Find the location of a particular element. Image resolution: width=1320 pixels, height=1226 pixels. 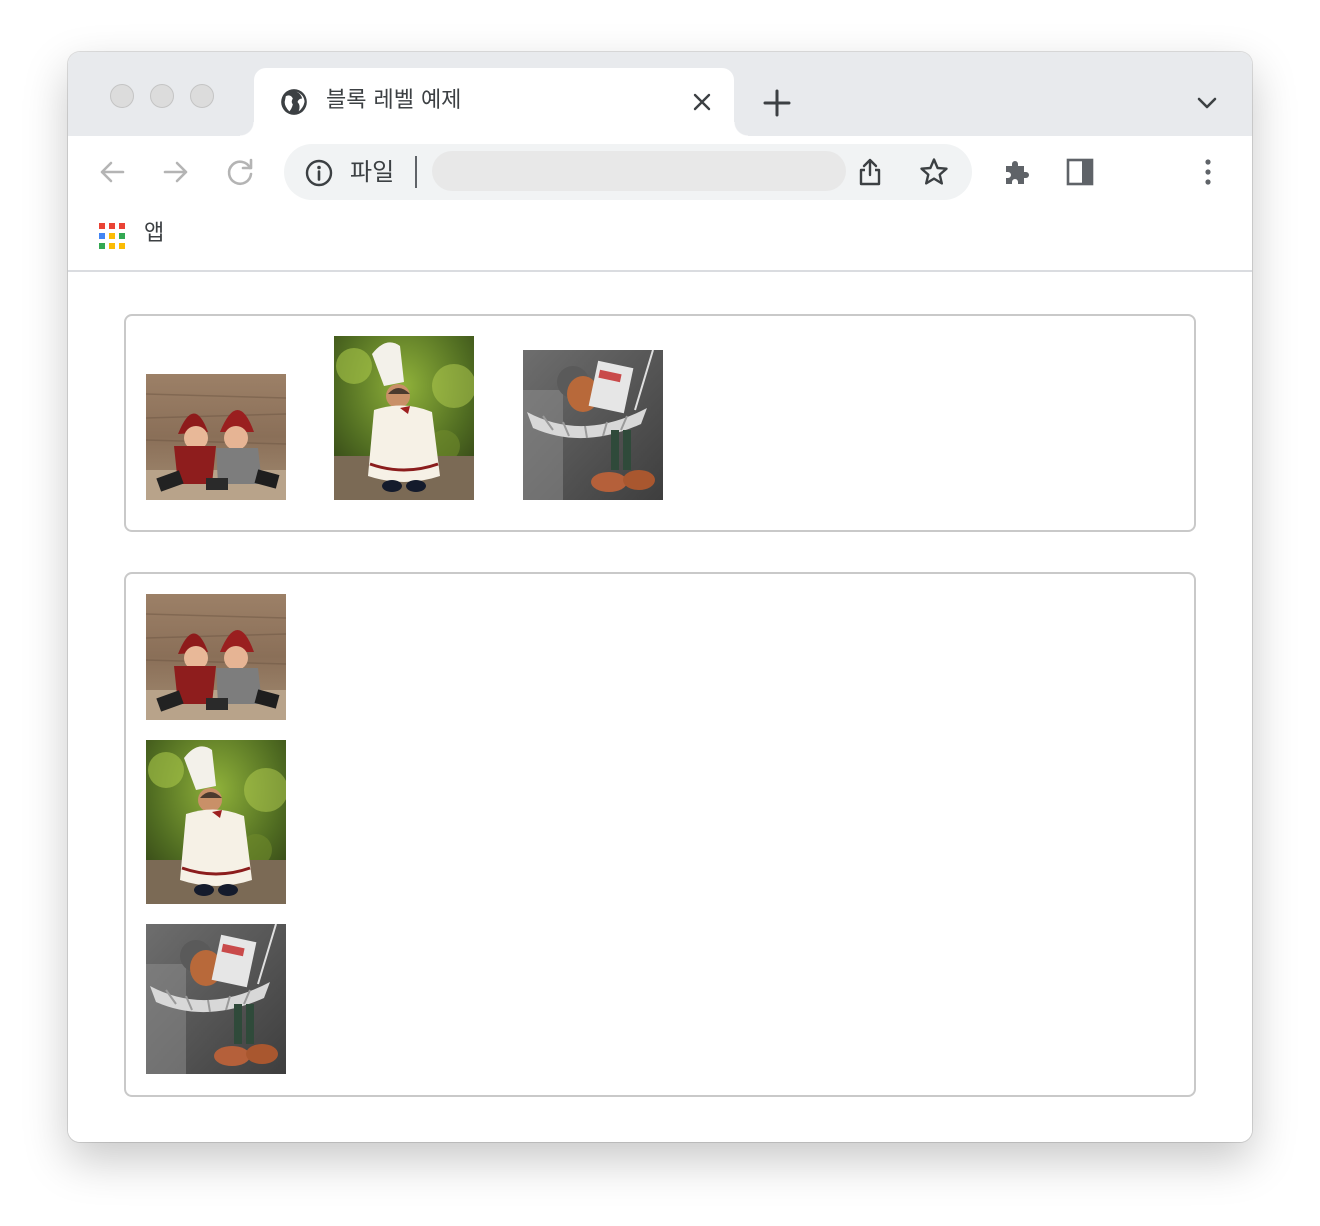

kebab-menu-icon is located at coordinates (1208, 172).